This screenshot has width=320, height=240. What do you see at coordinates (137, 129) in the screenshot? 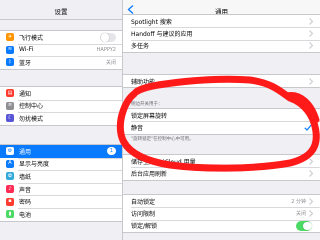
I see `option-label: 静音` at bounding box center [137, 129].